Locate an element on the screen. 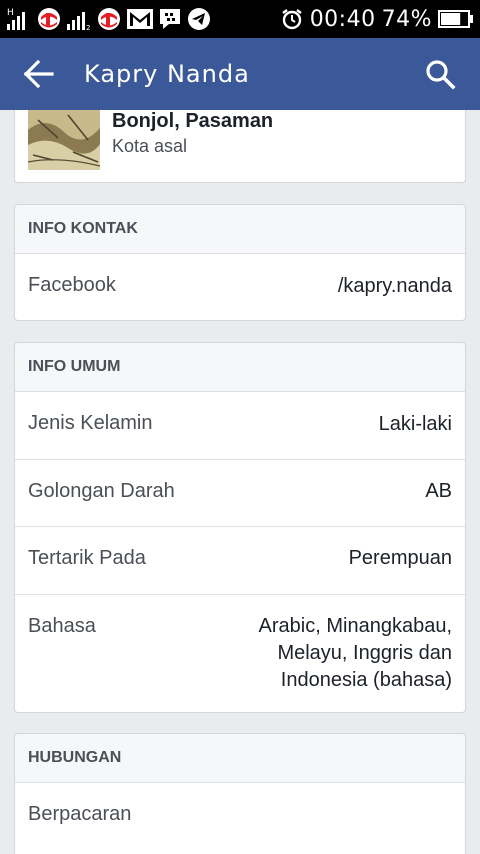 The width and height of the screenshot is (480, 854). gmail-icon is located at coordinates (140, 19).